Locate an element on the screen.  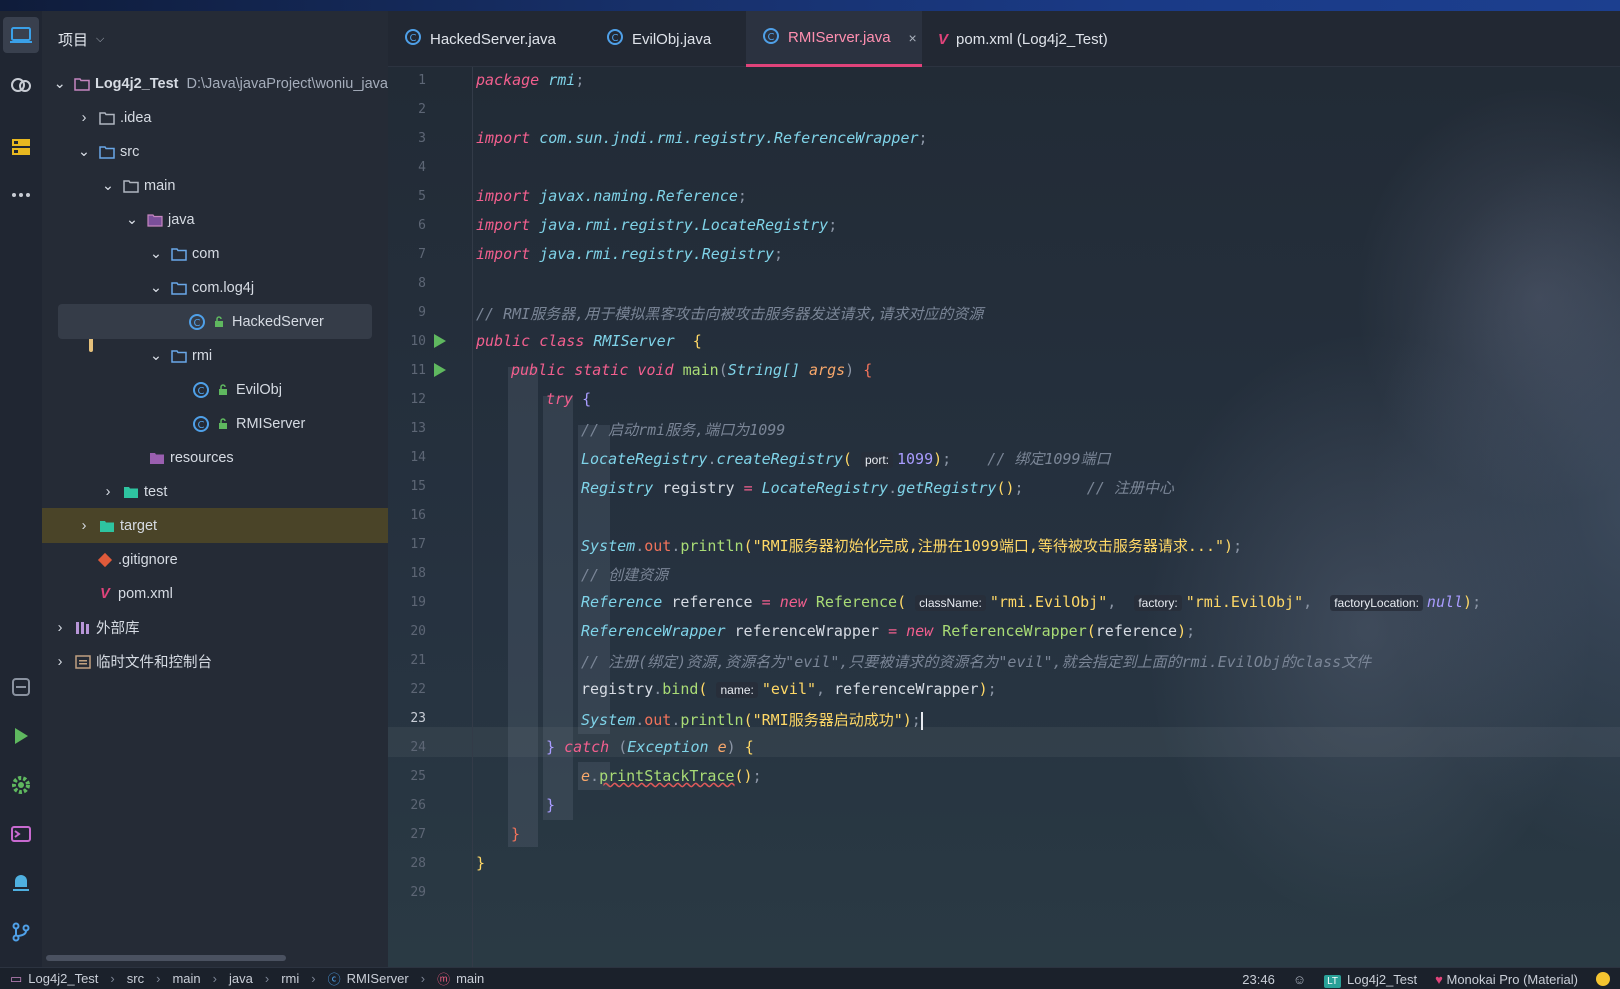
tree-item-main: ⌄ main is located at coordinates (215, 185).